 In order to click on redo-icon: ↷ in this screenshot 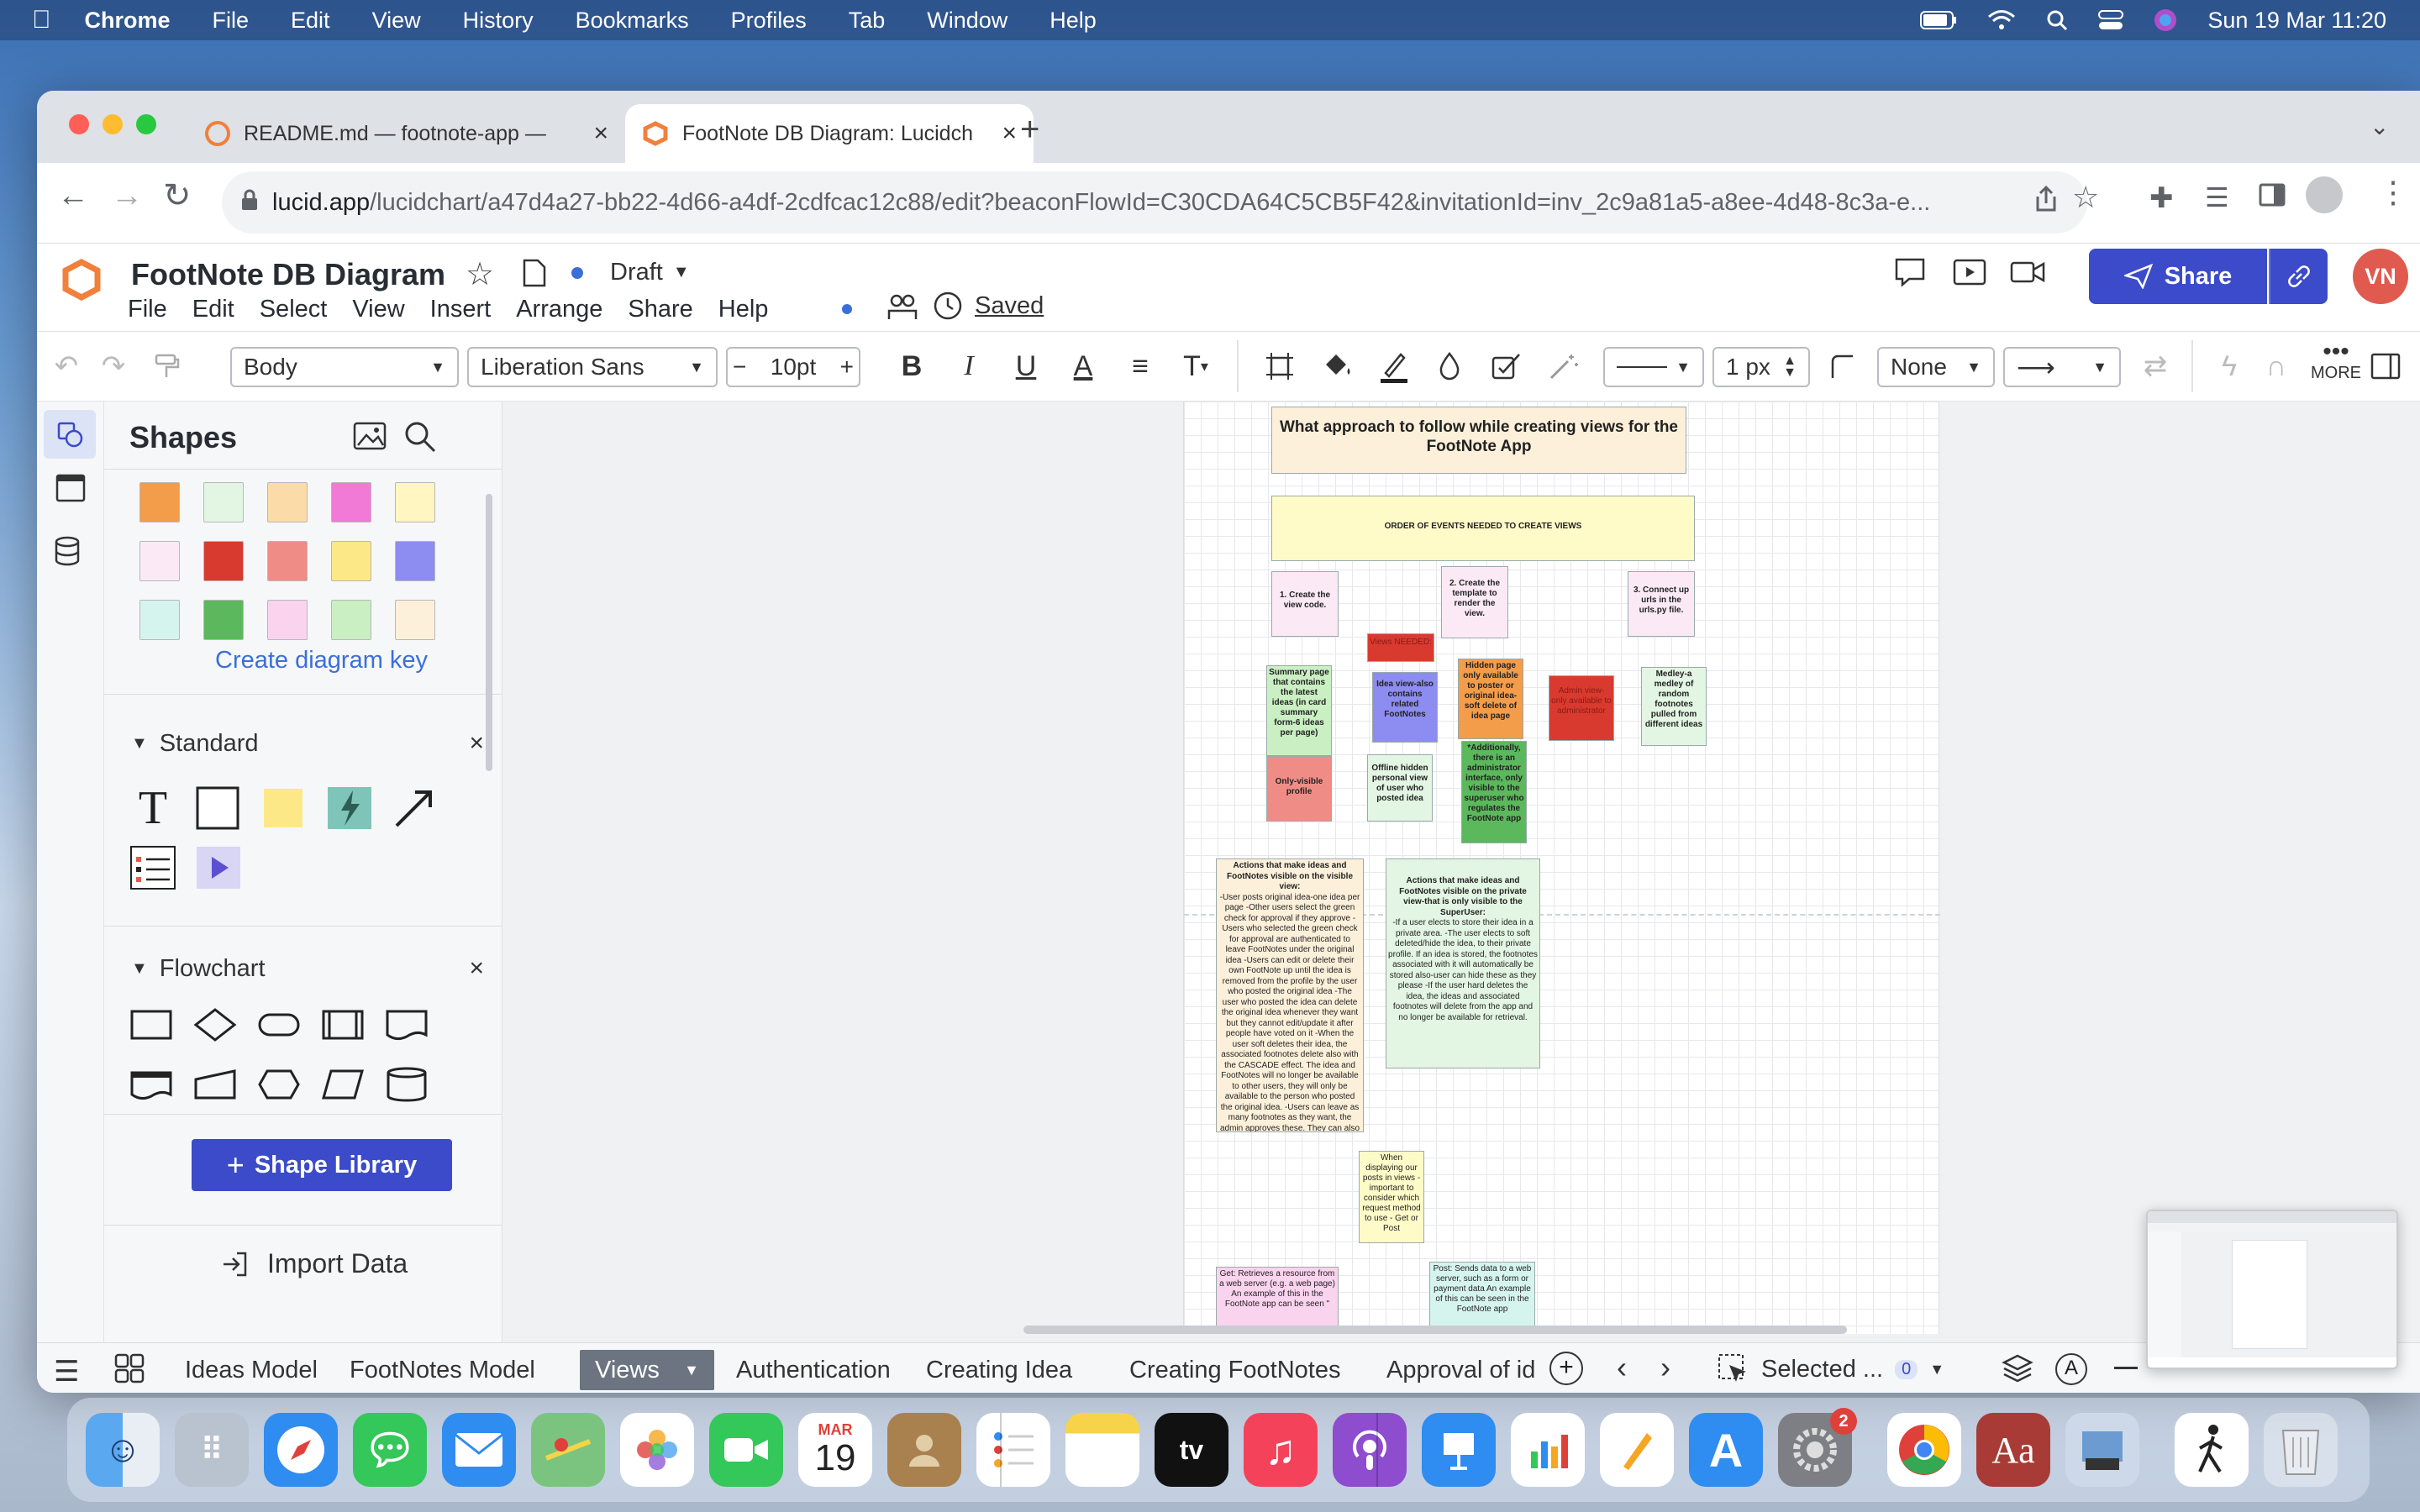, I will do `click(113, 366)`.